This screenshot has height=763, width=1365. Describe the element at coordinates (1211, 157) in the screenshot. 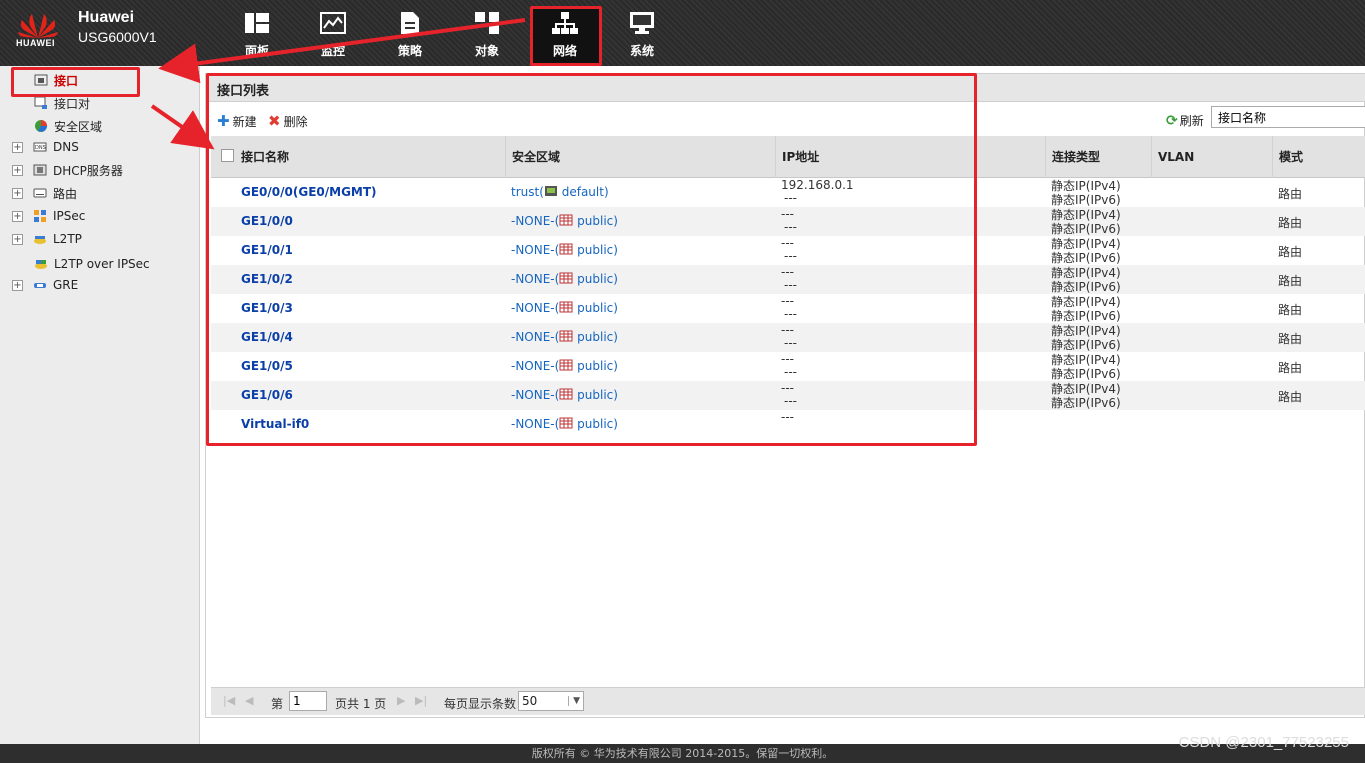

I see `column-header-vlan: VLAN` at that location.